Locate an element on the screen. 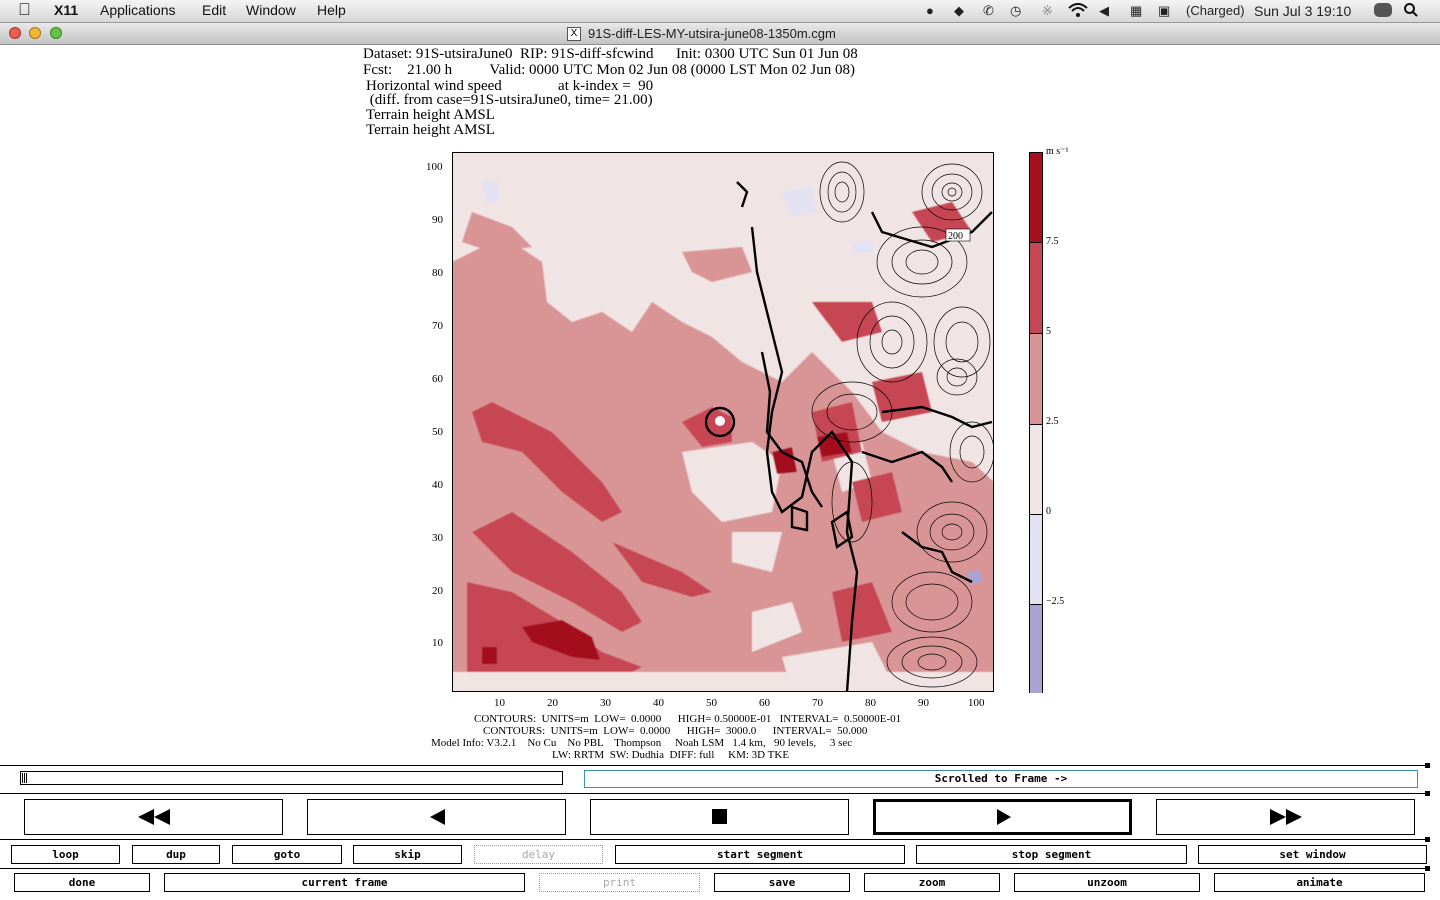  y-tick-80: 80 is located at coordinates (437, 273).